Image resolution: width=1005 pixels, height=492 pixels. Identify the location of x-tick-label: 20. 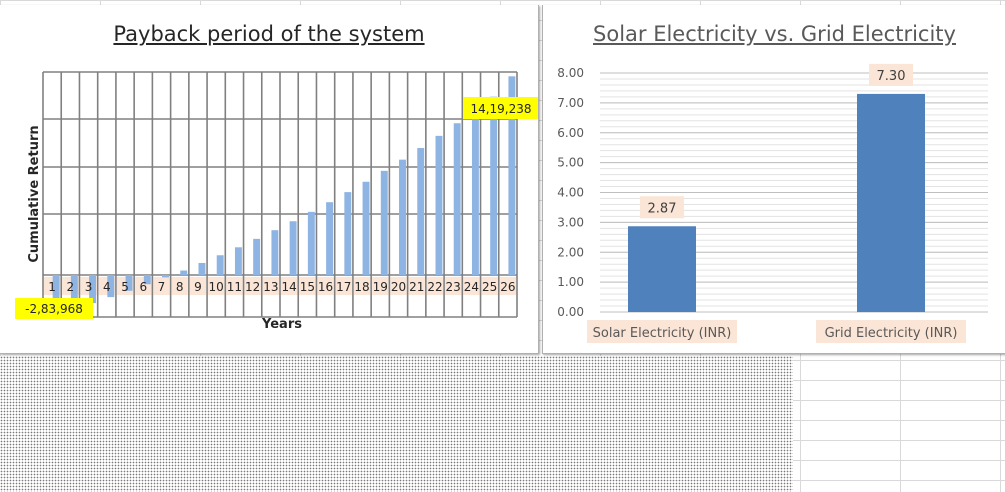
(398, 287).